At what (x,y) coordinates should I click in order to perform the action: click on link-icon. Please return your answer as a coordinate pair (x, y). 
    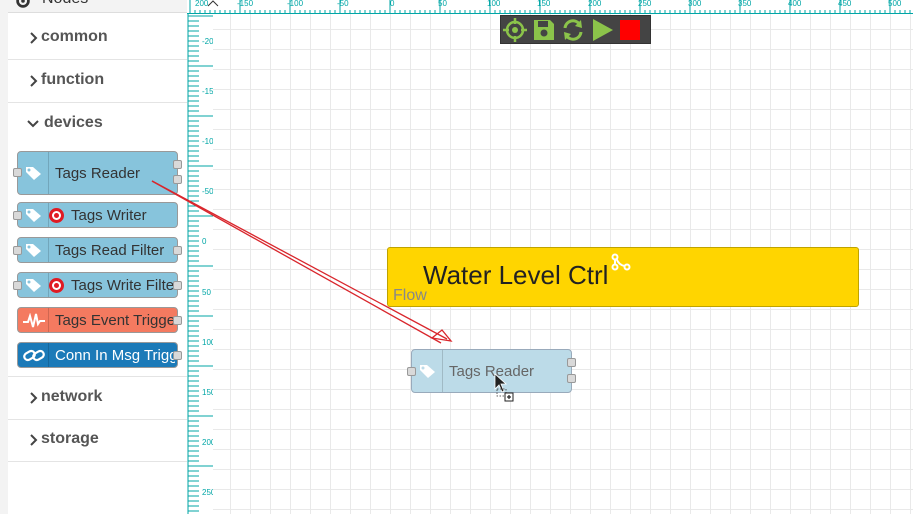
    Looking at the image, I should click on (34, 355).